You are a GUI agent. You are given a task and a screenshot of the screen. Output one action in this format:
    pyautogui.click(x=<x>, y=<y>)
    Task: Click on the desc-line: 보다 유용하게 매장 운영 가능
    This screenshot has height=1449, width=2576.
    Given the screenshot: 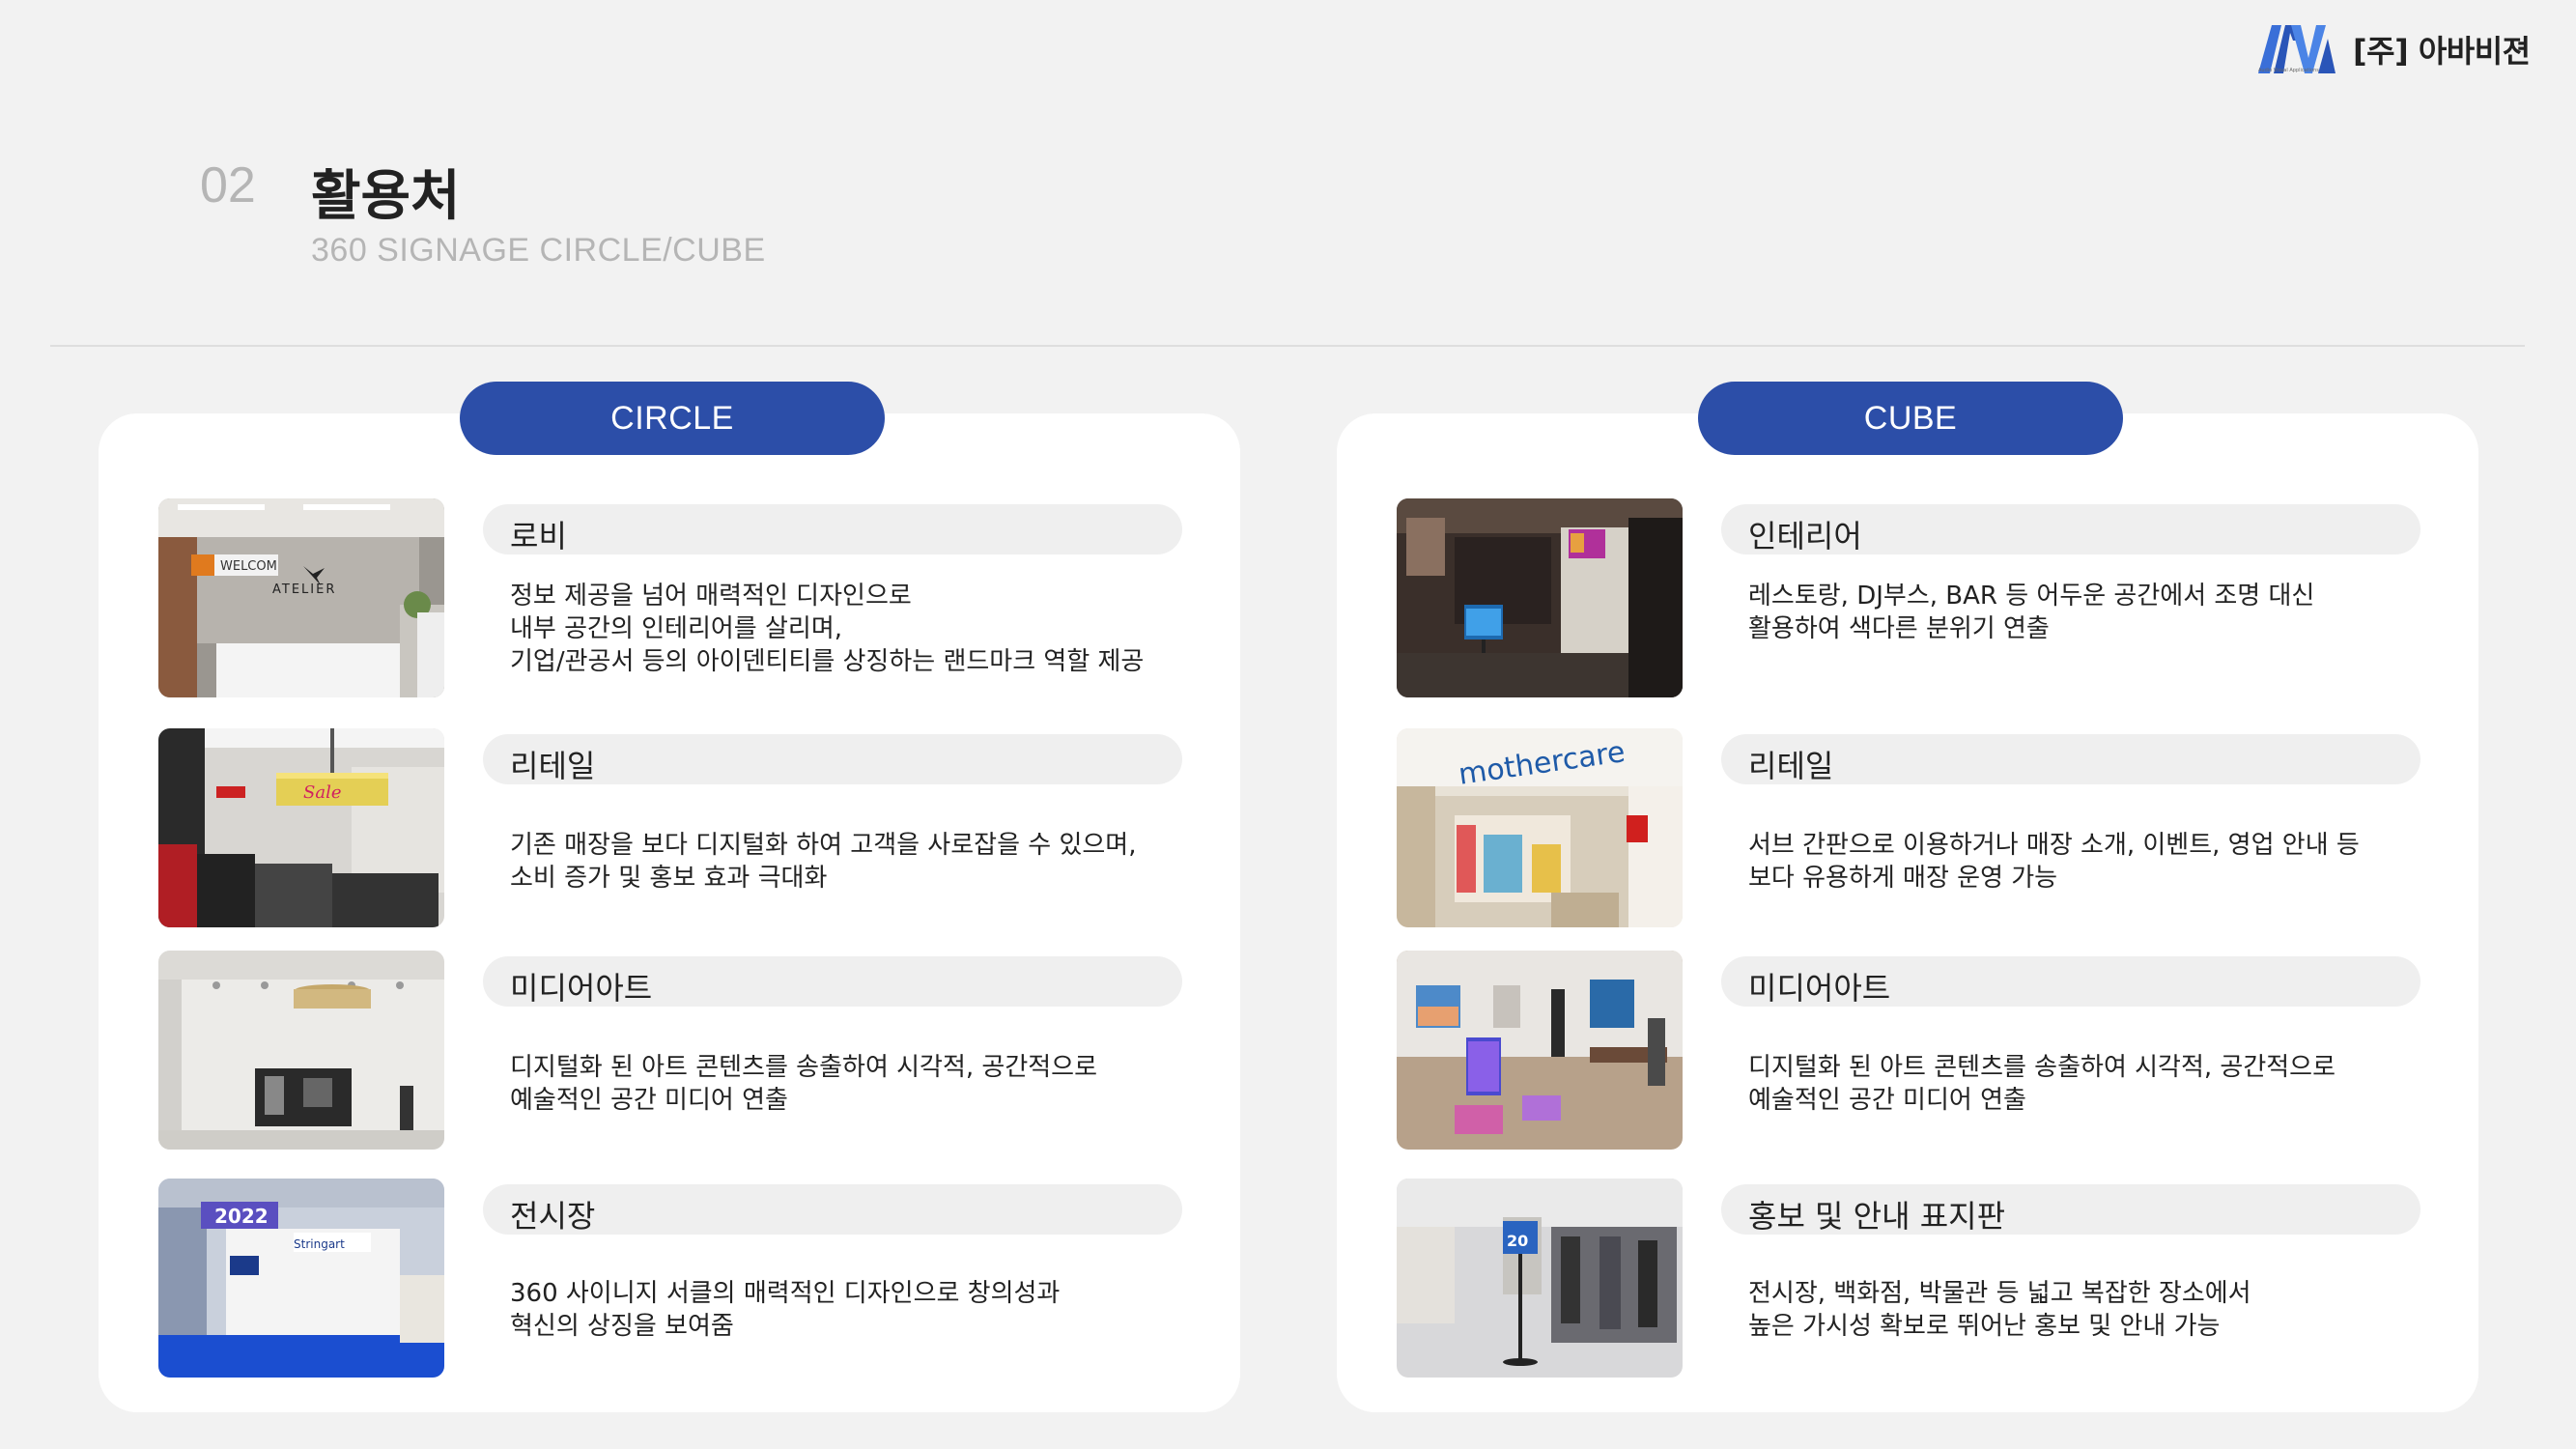 What is the action you would take?
    pyautogui.click(x=1903, y=878)
    